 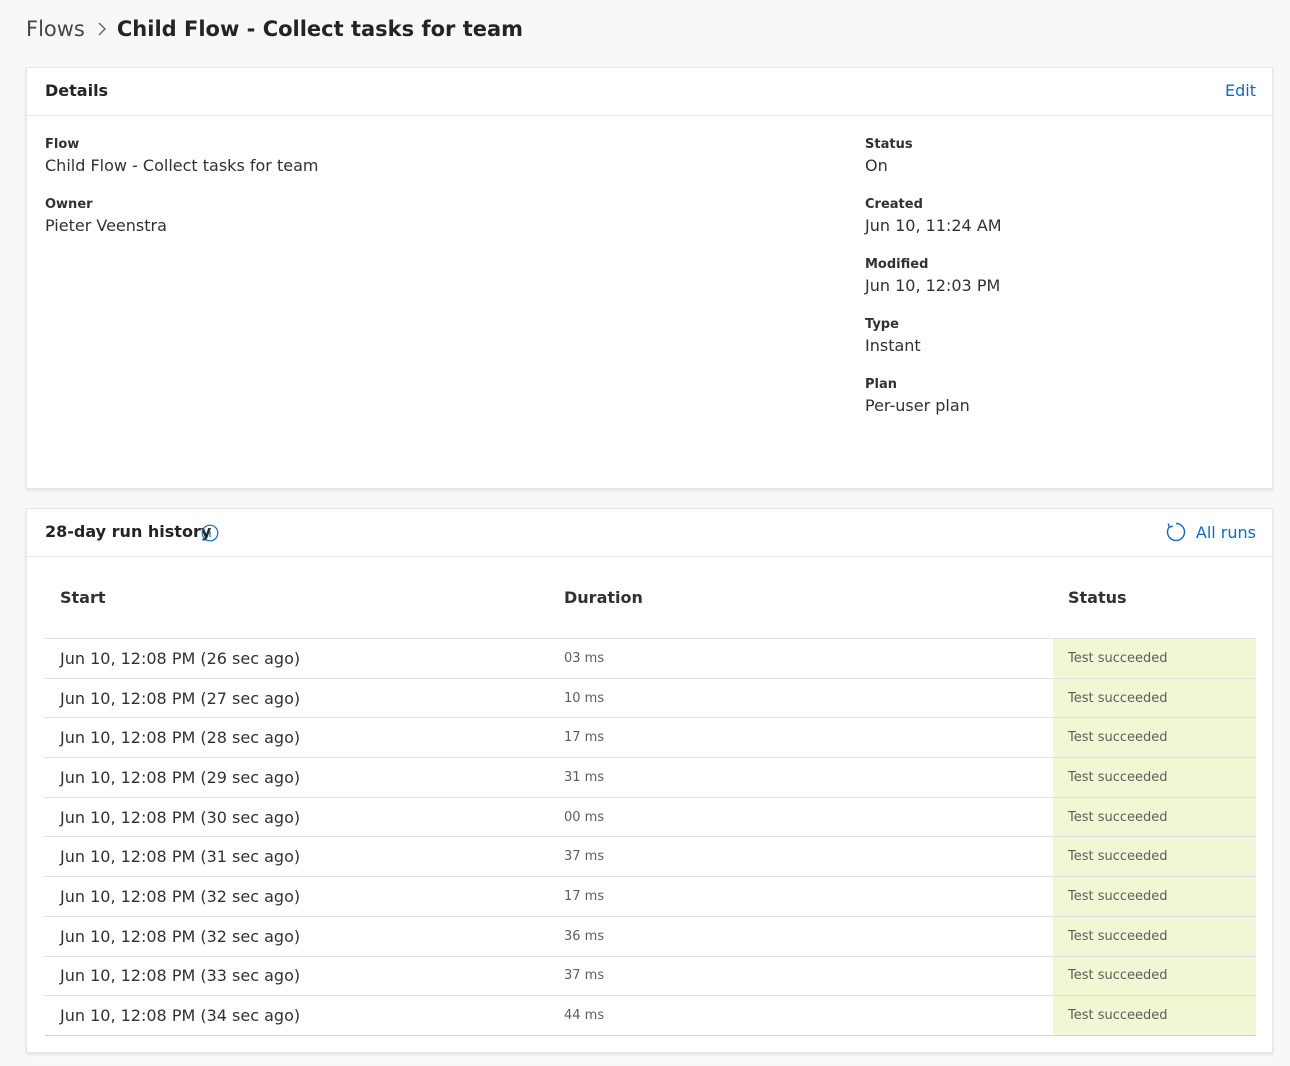 I want to click on field-value: Jun 10, 11:24 AM, so click(x=933, y=225).